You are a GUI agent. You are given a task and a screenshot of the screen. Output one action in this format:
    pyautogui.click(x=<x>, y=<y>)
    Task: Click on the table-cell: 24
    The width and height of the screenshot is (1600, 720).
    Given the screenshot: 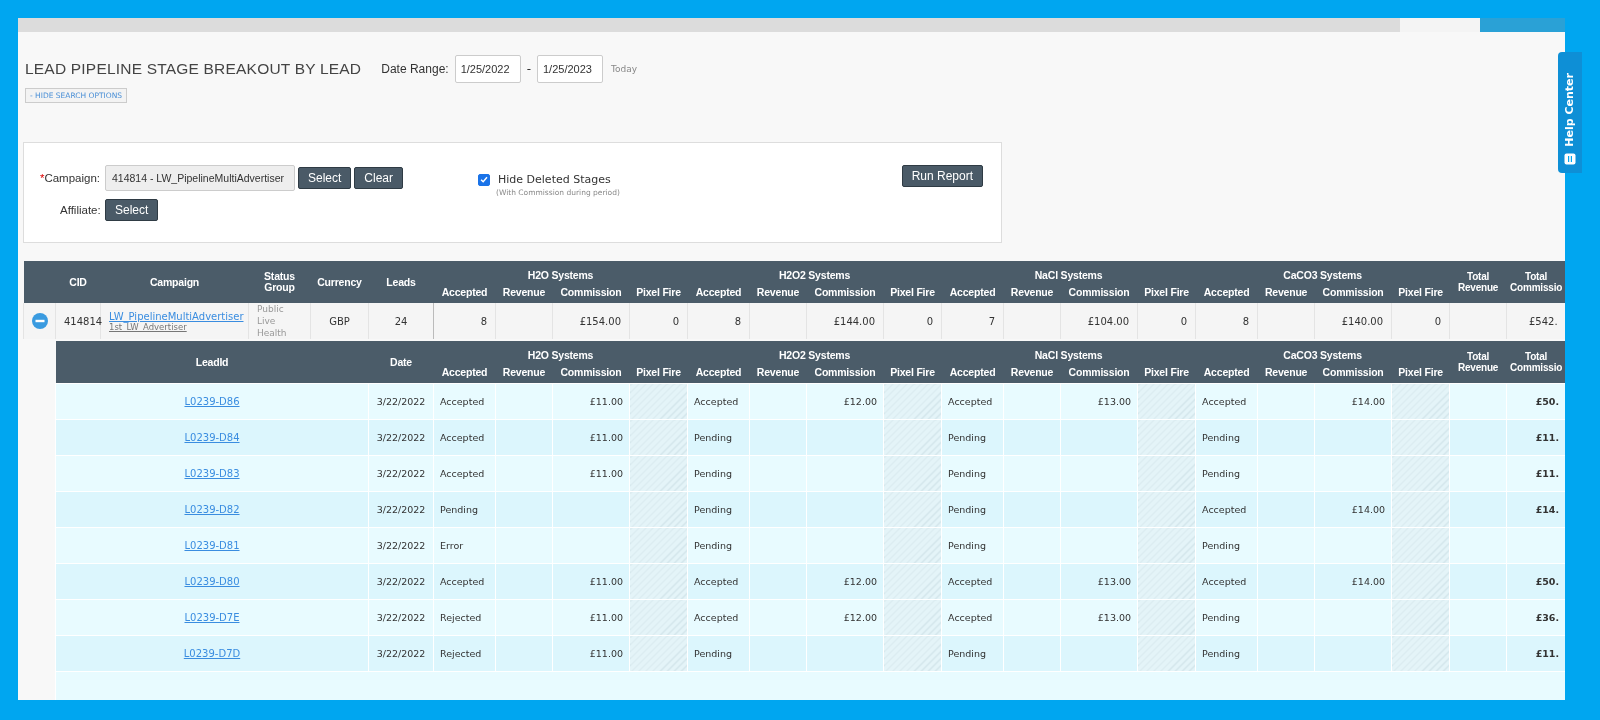 What is the action you would take?
    pyautogui.click(x=401, y=321)
    